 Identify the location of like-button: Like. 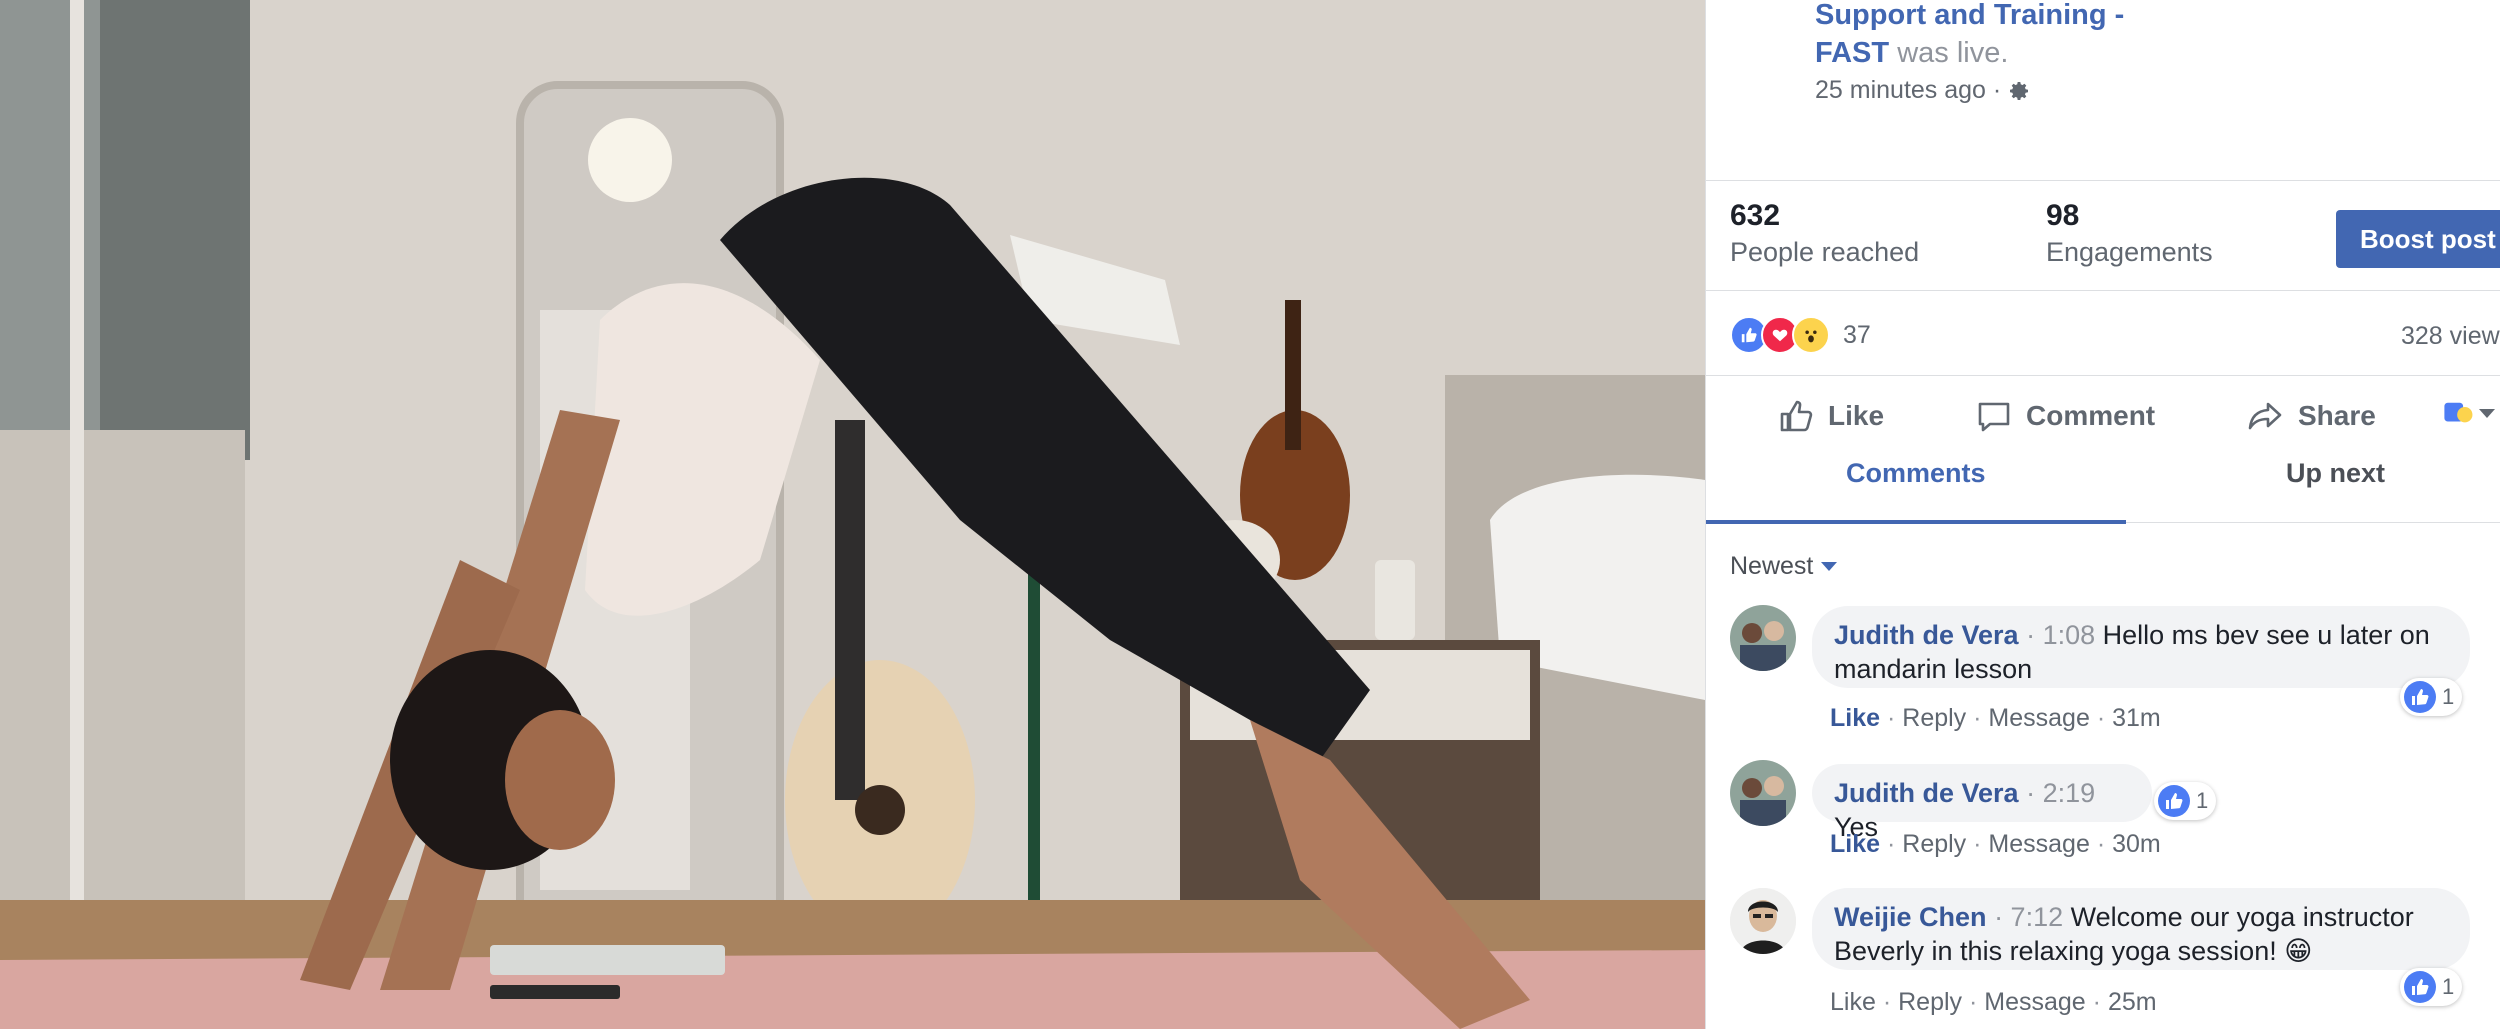
(1830, 416).